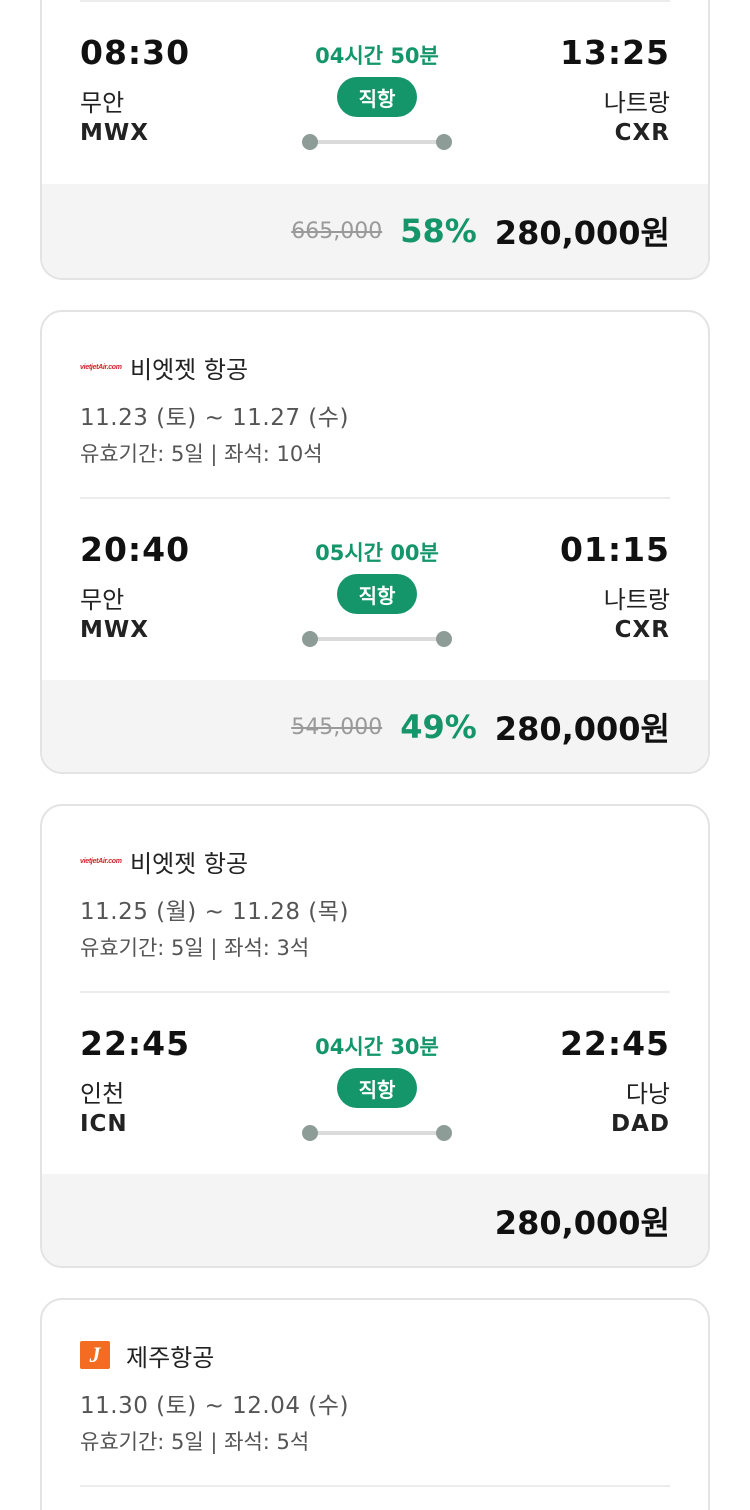 Image resolution: width=750 pixels, height=1510 pixels. Describe the element at coordinates (614, 52) in the screenshot. I see `arrival-time: 13:25` at that location.